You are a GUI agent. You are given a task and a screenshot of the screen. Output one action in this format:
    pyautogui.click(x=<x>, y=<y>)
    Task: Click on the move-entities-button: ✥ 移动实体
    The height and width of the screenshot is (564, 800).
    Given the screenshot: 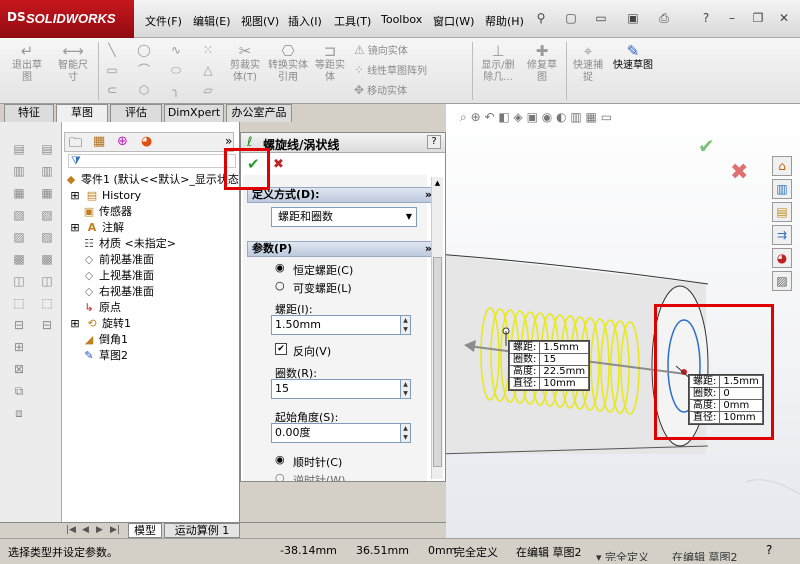 What is the action you would take?
    pyautogui.click(x=380, y=89)
    